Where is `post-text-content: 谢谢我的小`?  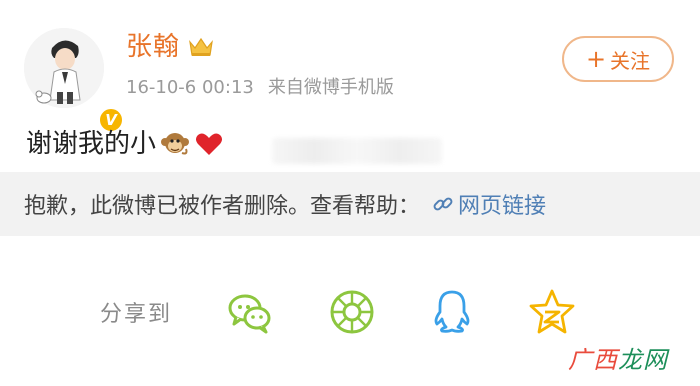
post-text-content: 谢谢我的小 is located at coordinates (91, 144).